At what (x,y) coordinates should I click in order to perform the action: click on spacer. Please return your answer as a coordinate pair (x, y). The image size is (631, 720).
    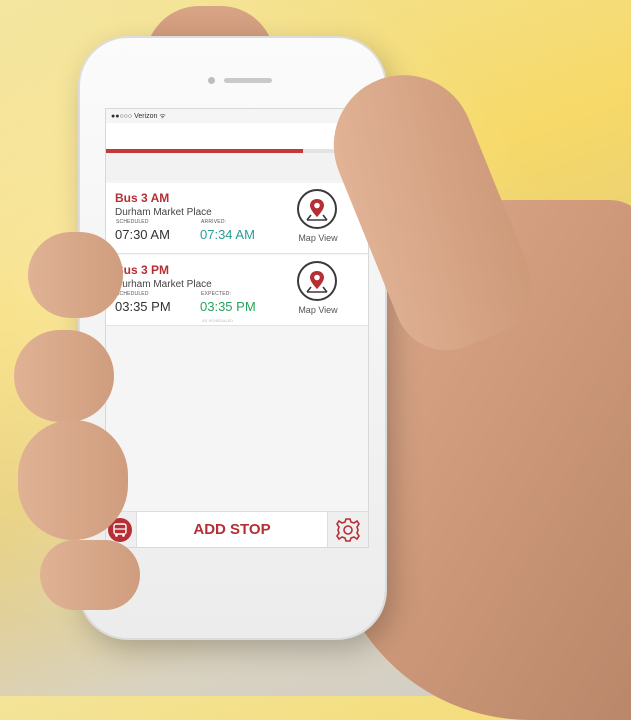
    Looking at the image, I should click on (237, 167).